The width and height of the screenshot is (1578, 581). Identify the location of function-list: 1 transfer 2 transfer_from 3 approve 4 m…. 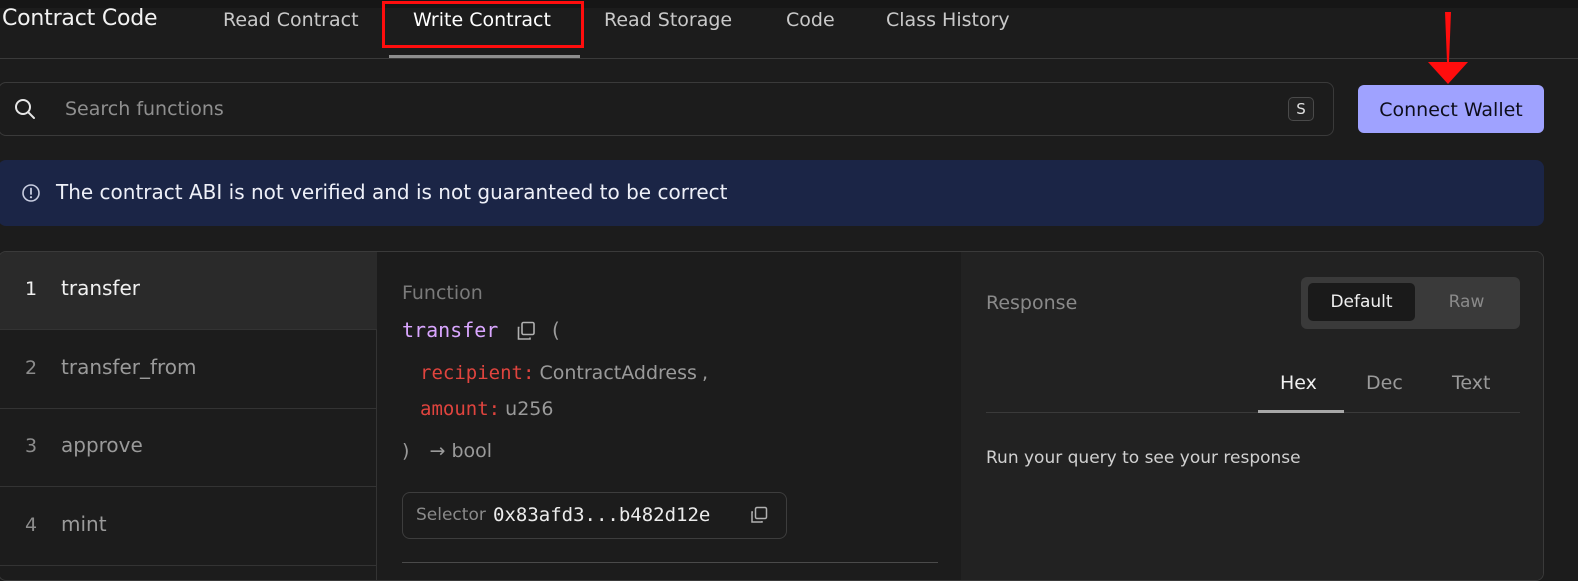
(188, 416).